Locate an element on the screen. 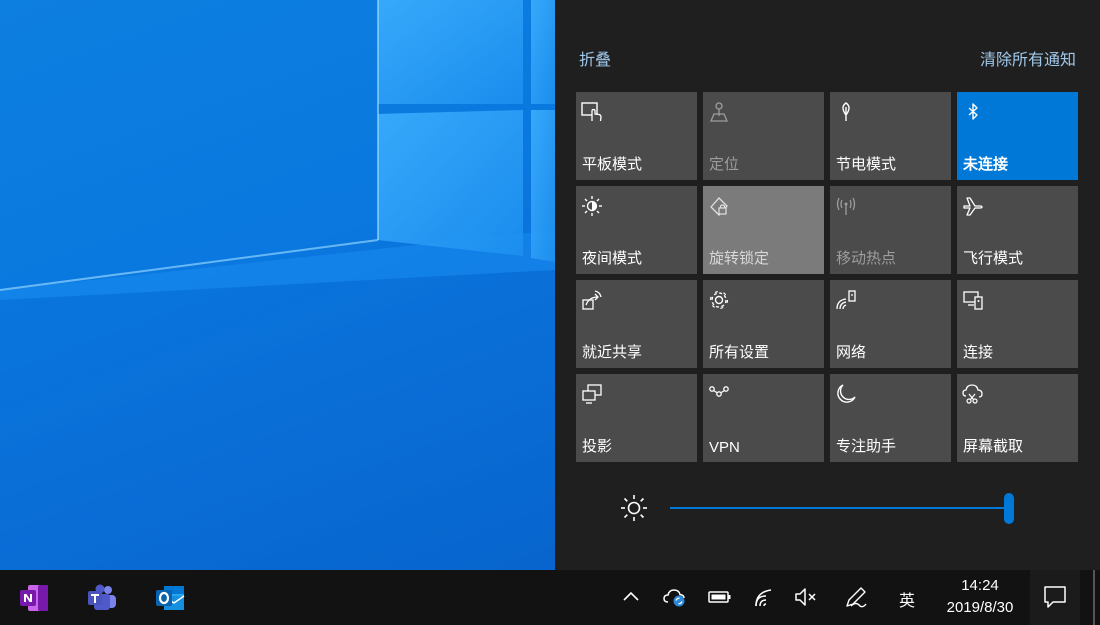  notification-icon is located at coordinates (1055, 597).